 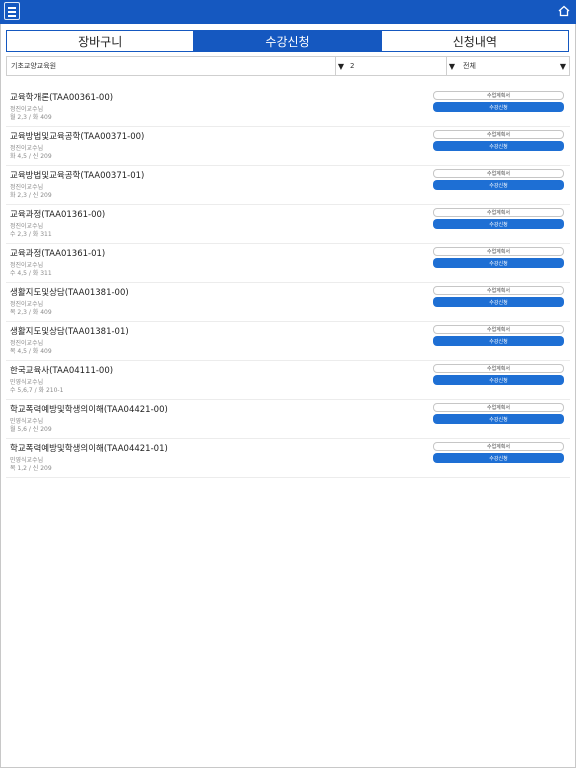 What do you see at coordinates (562, 66) in the screenshot?
I see `caret-down-icon: ▼` at bounding box center [562, 66].